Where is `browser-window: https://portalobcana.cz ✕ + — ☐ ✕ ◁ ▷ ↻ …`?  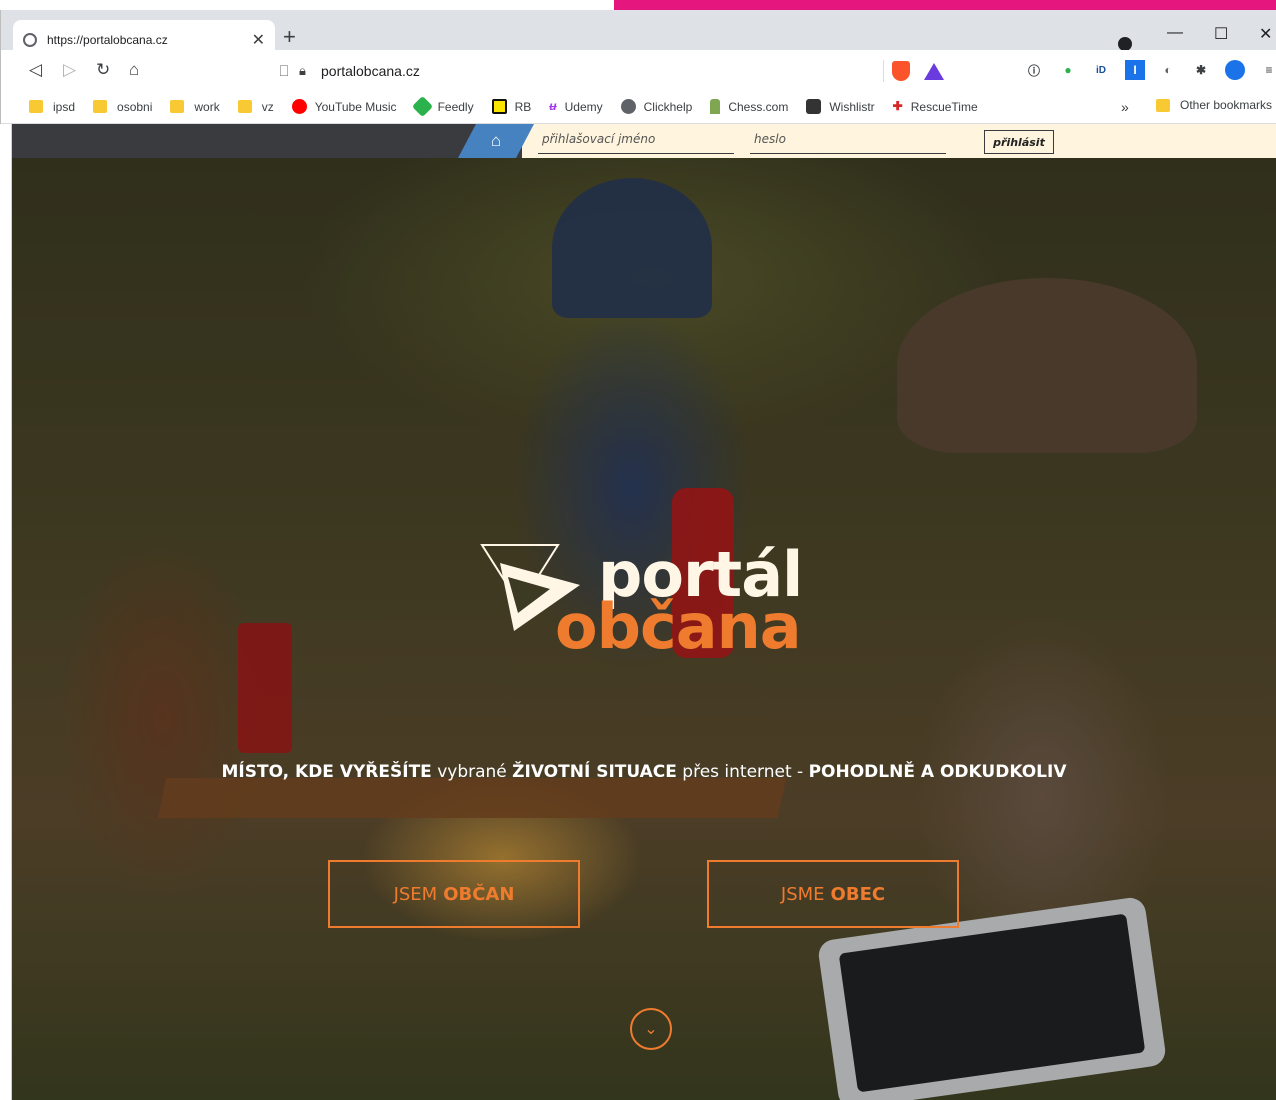 browser-window: https://portalobcana.cz ✕ + — ☐ ✕ ◁ ▷ ↻ … is located at coordinates (638, 67).